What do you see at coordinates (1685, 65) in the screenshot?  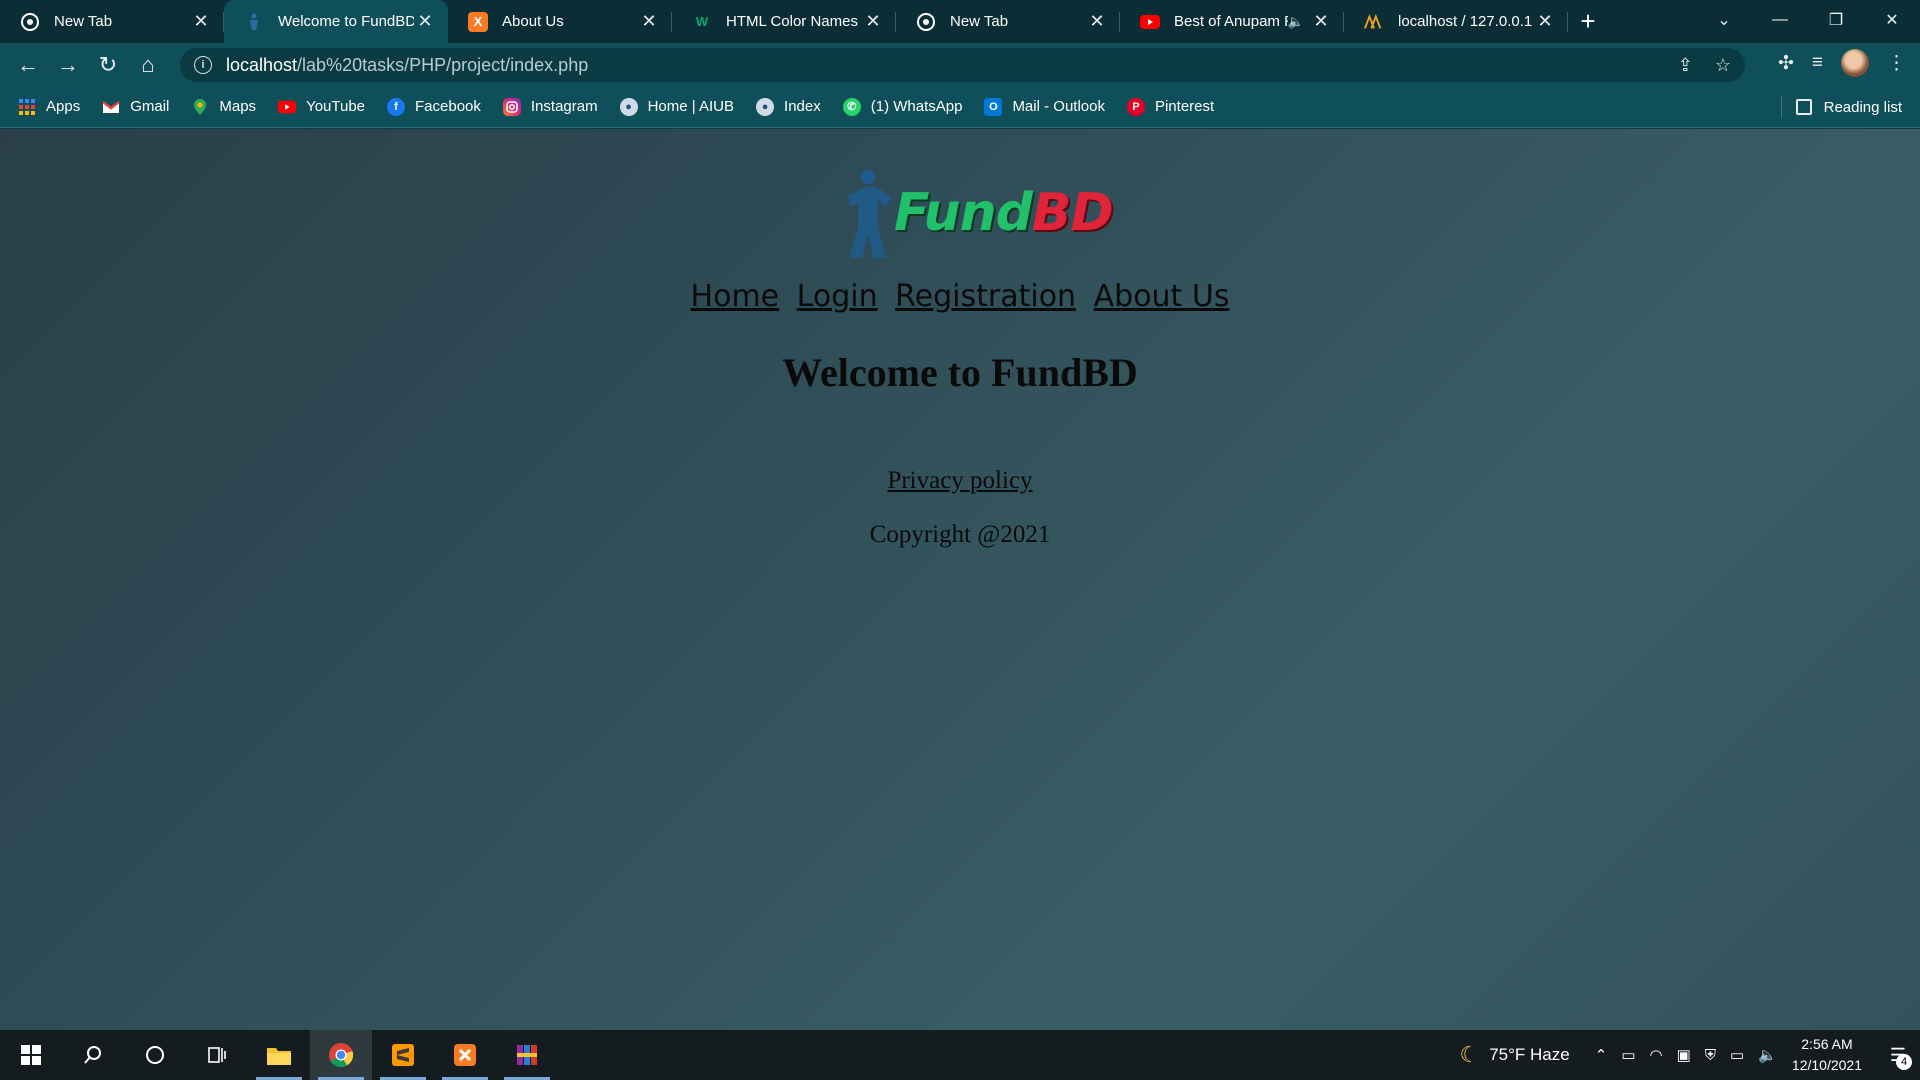 I see `share-icon: ⇪` at bounding box center [1685, 65].